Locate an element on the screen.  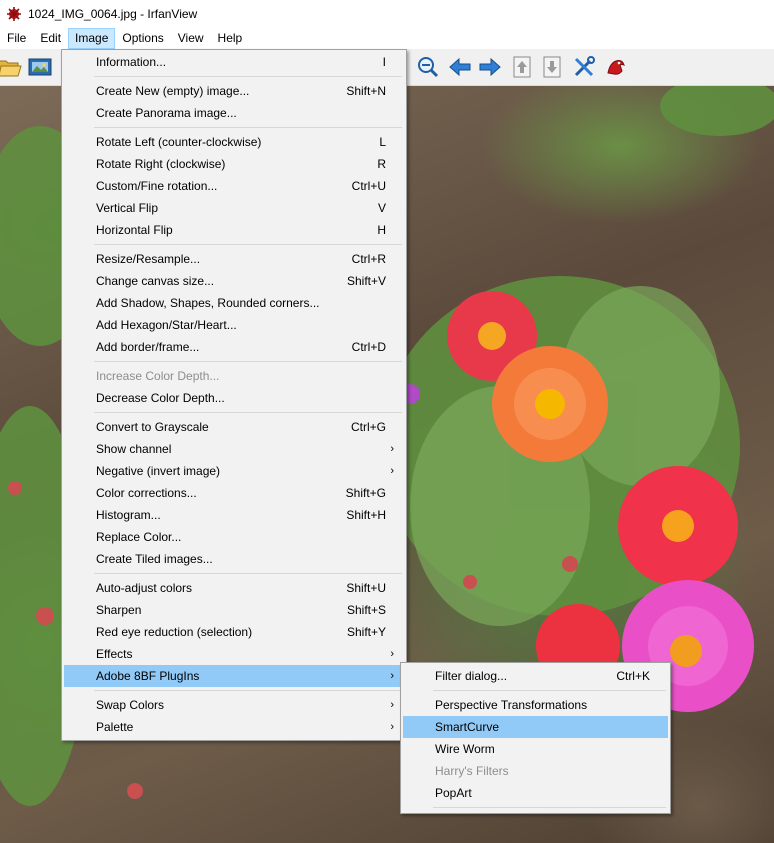
menu-item-label: Auto-adjust colors is located at coordinates (144, 588).